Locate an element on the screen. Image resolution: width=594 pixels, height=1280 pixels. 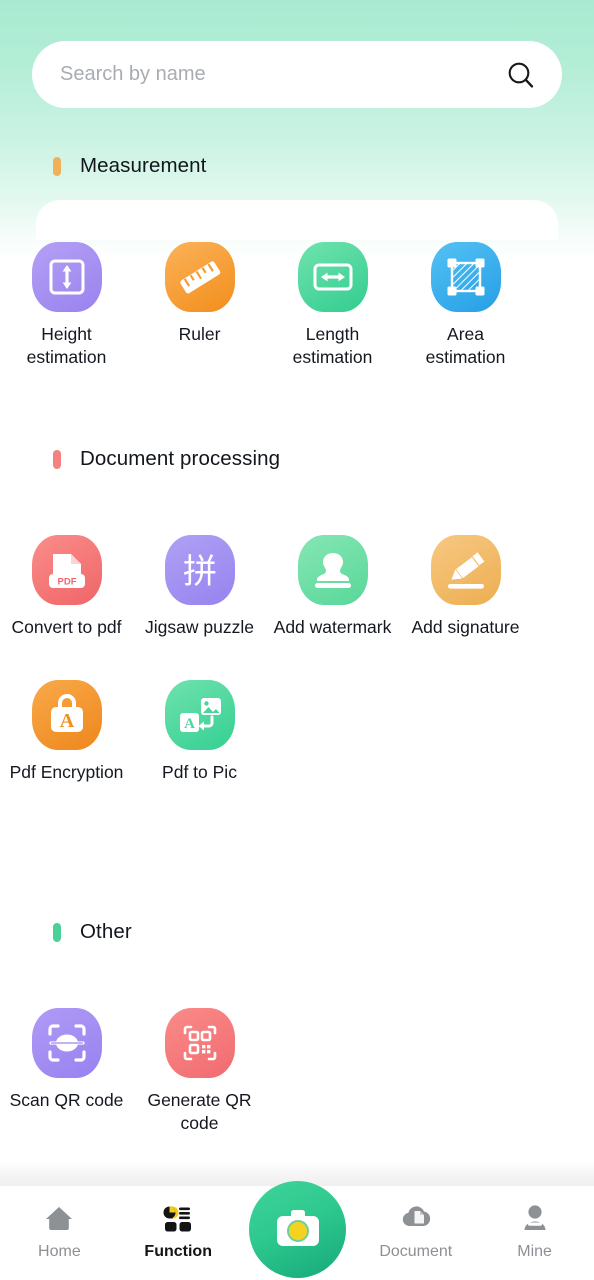
nav-item-document: Document is located at coordinates (415, 1223).